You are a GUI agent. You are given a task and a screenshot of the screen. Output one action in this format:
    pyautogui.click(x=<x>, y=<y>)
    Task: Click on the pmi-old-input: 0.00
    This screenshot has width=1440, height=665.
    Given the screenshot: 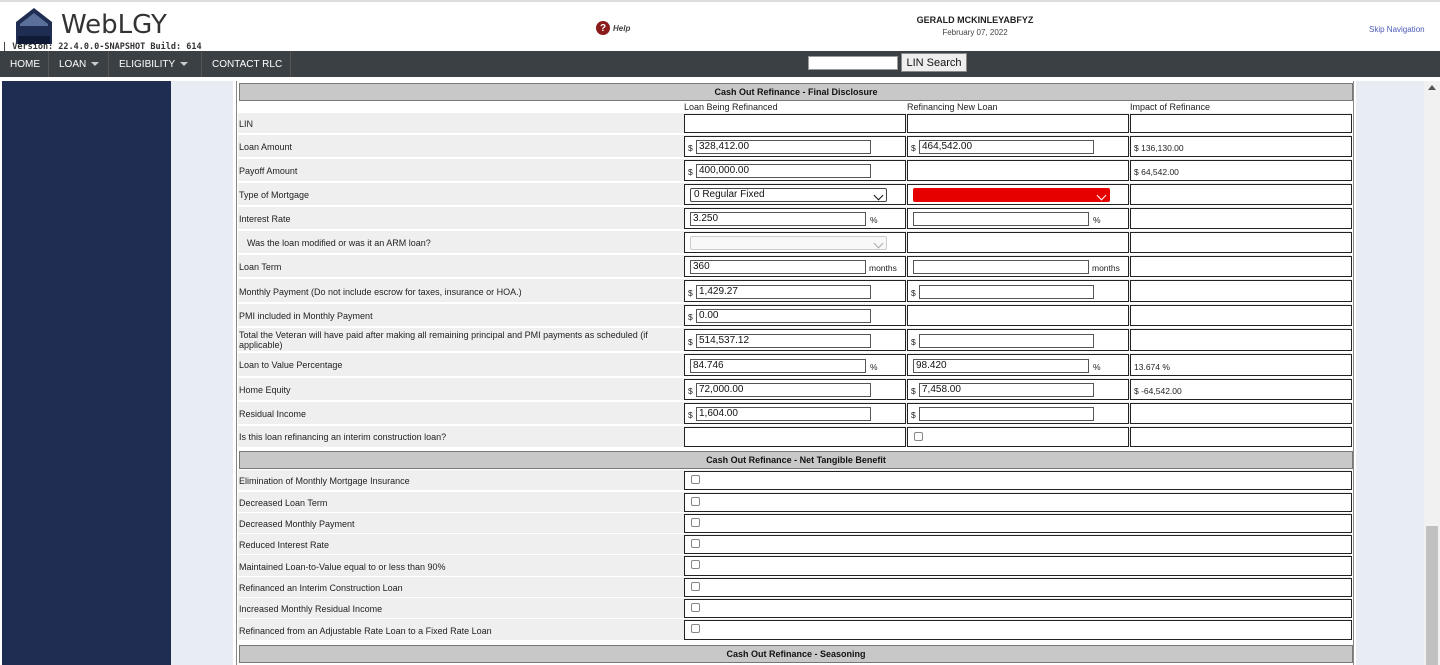 What is the action you would take?
    pyautogui.click(x=783, y=316)
    